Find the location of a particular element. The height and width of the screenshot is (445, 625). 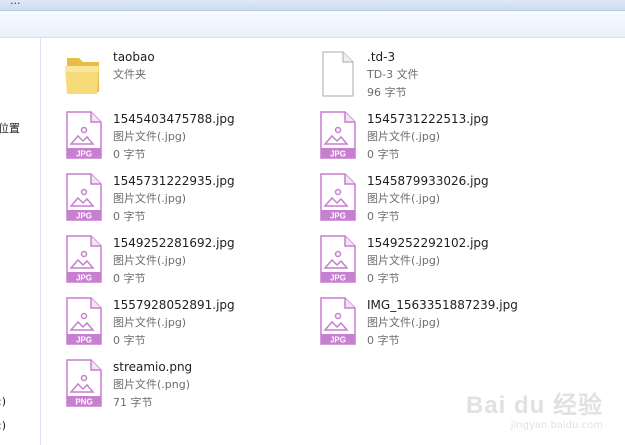

file-item-jpg: JPG 1545731222935.jpg 图片文件(.jpg) 0 字节 is located at coordinates (181, 198).